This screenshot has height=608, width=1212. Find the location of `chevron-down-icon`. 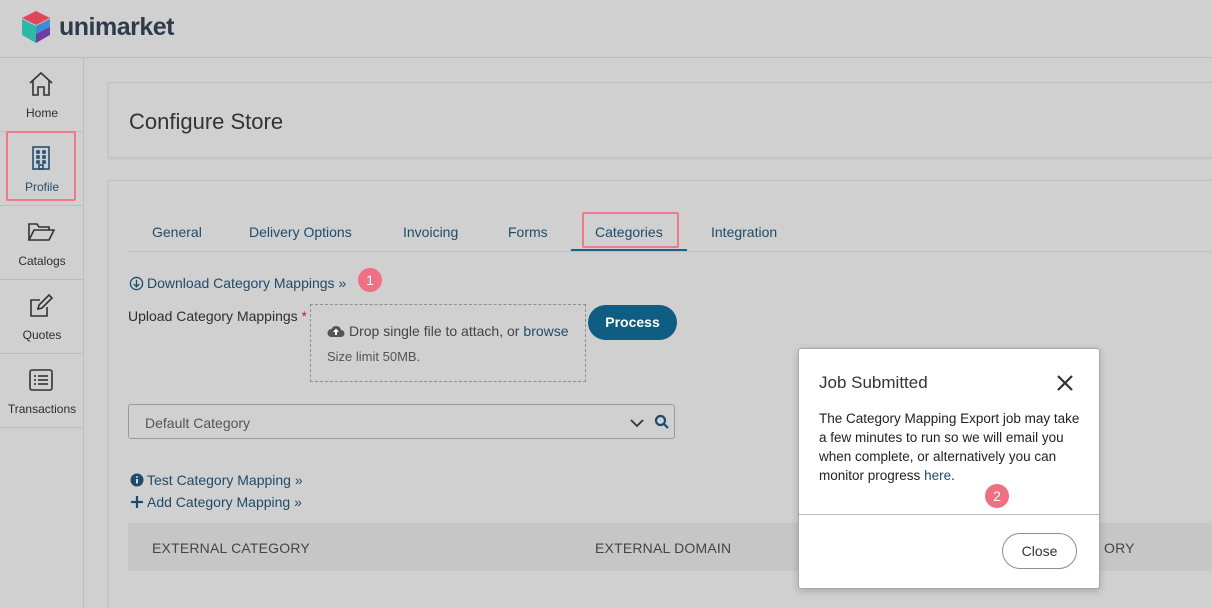

chevron-down-icon is located at coordinates (637, 423).